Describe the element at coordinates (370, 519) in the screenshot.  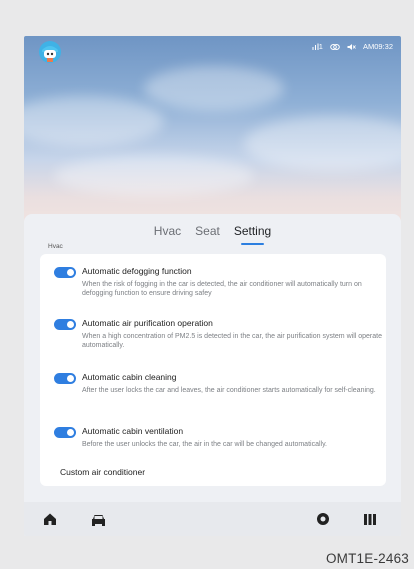
I see `media-icon` at that location.